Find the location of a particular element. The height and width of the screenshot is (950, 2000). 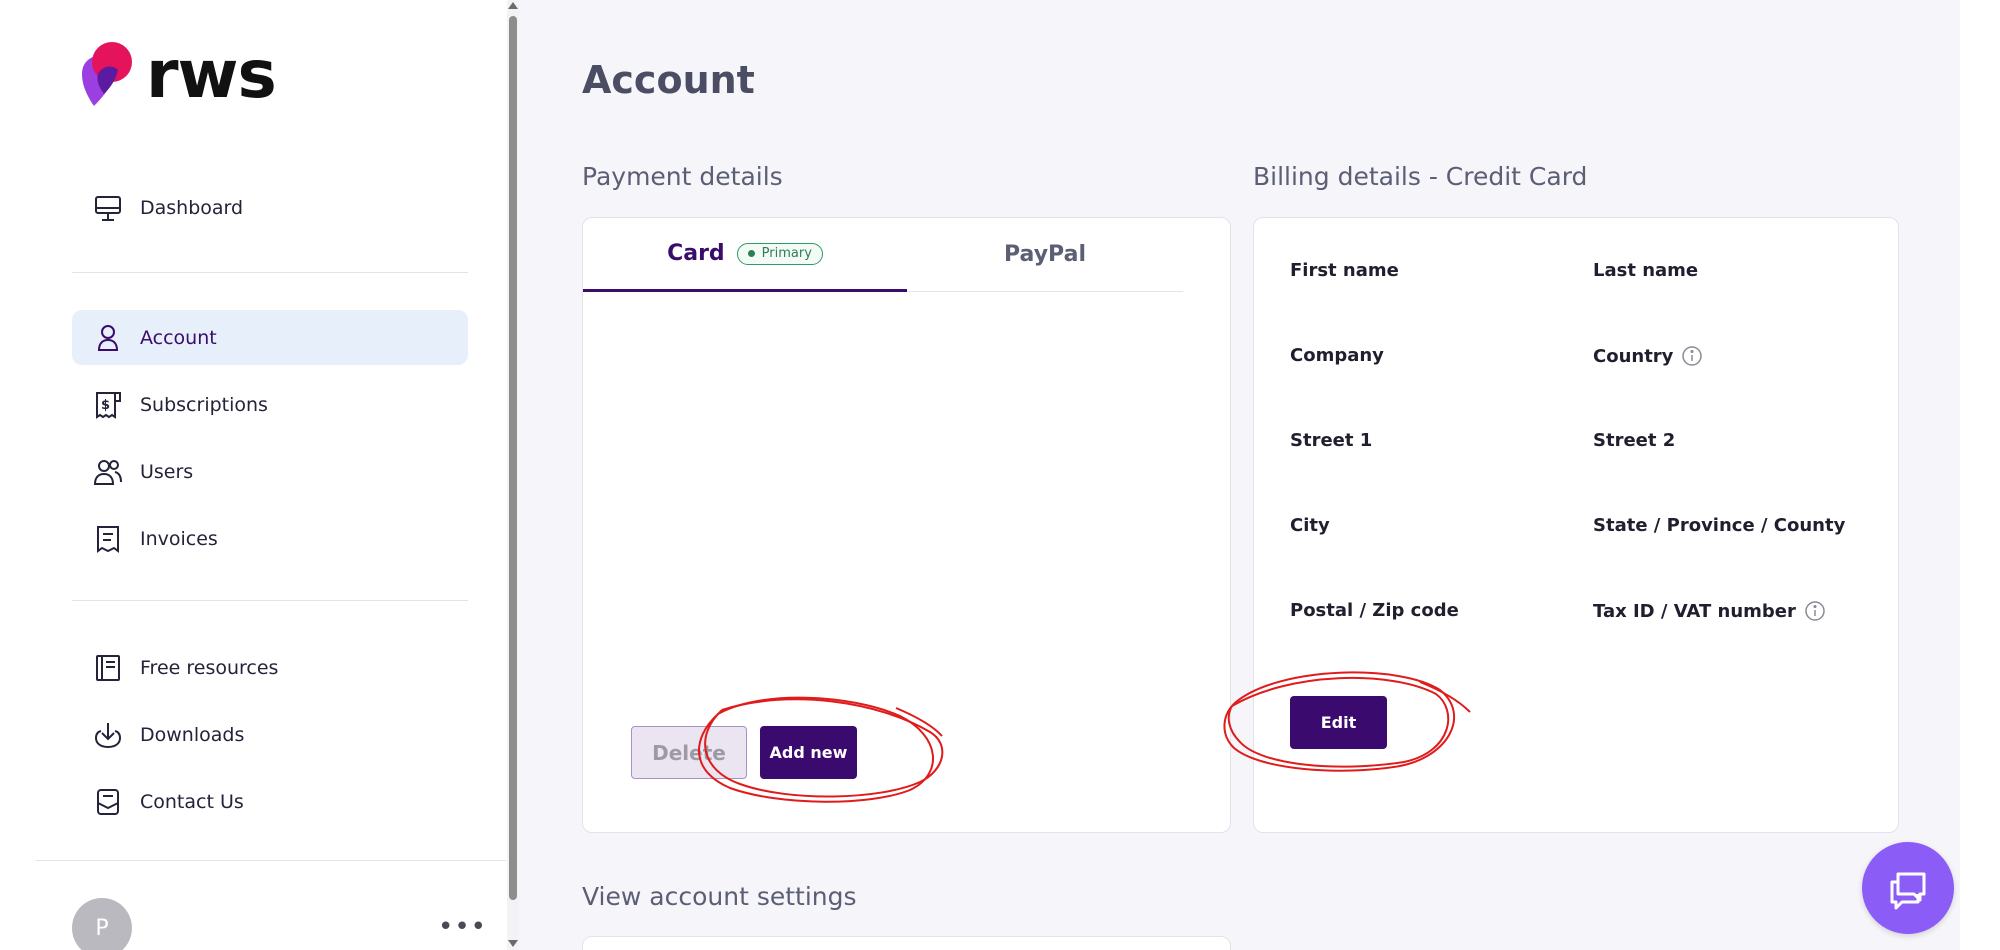

city-label-text: City is located at coordinates (1310, 525).